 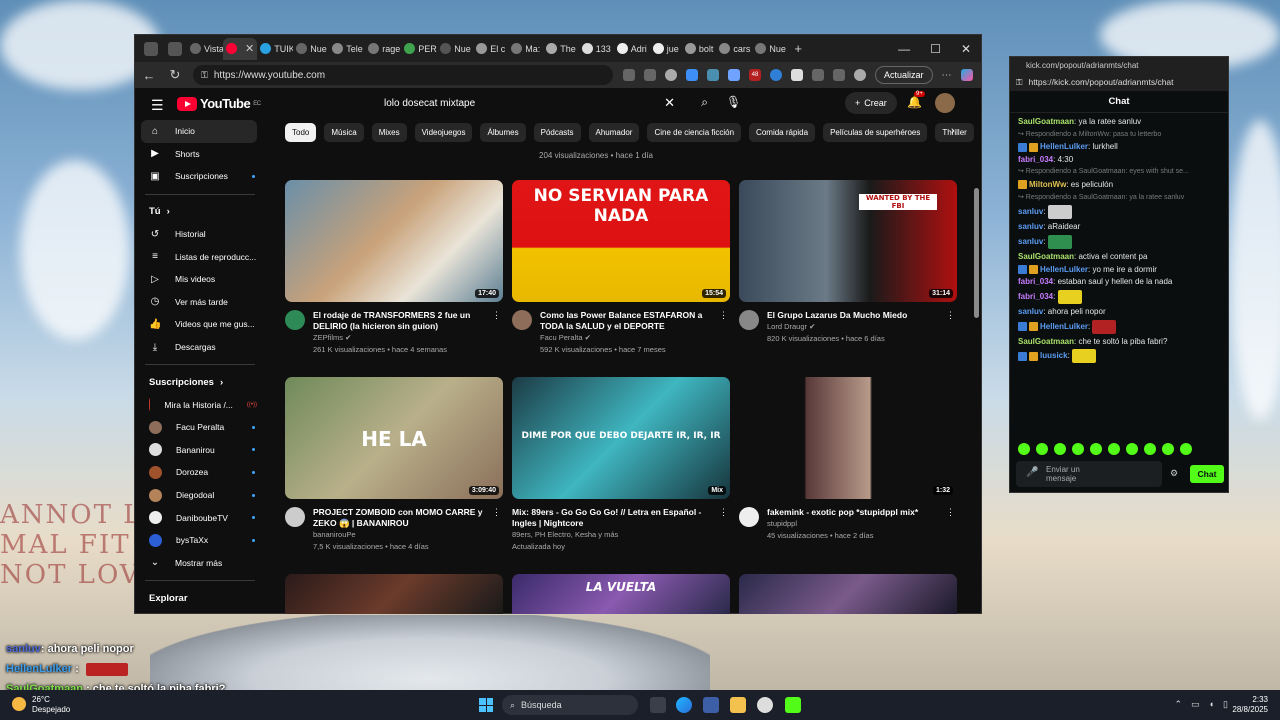 What do you see at coordinates (200, 495) in the screenshot?
I see `subscription-item: Diegodoal` at bounding box center [200, 495].